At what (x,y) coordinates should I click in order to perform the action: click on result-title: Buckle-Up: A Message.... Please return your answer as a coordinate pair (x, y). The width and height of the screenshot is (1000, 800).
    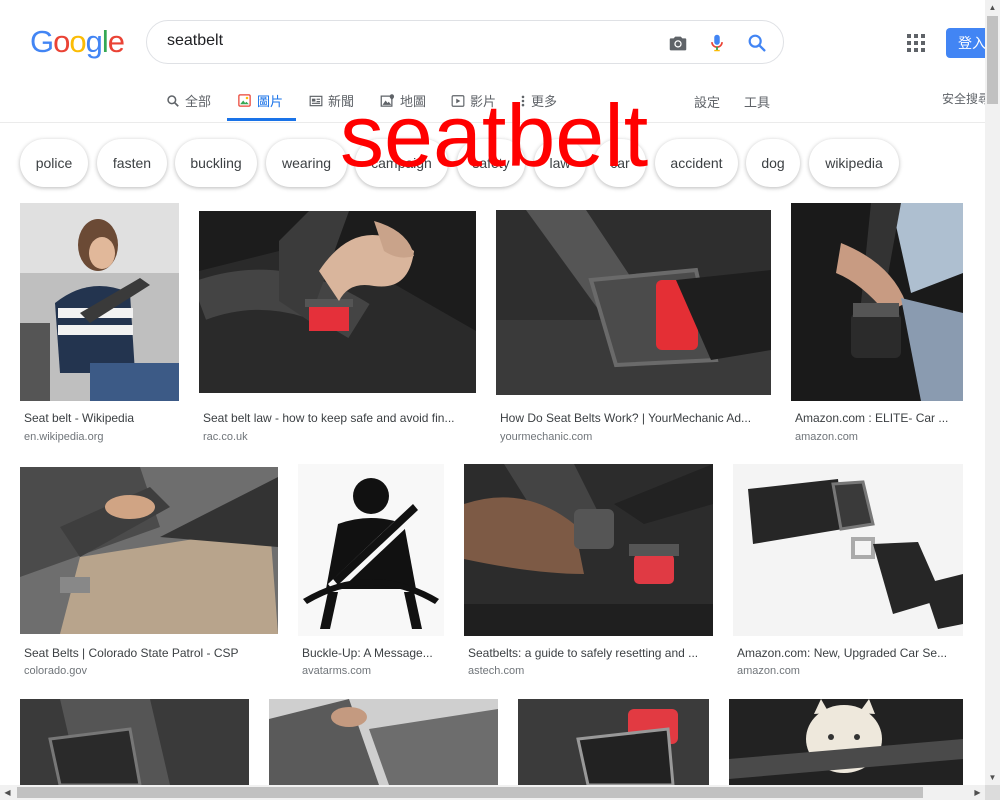
    Looking at the image, I should click on (371, 653).